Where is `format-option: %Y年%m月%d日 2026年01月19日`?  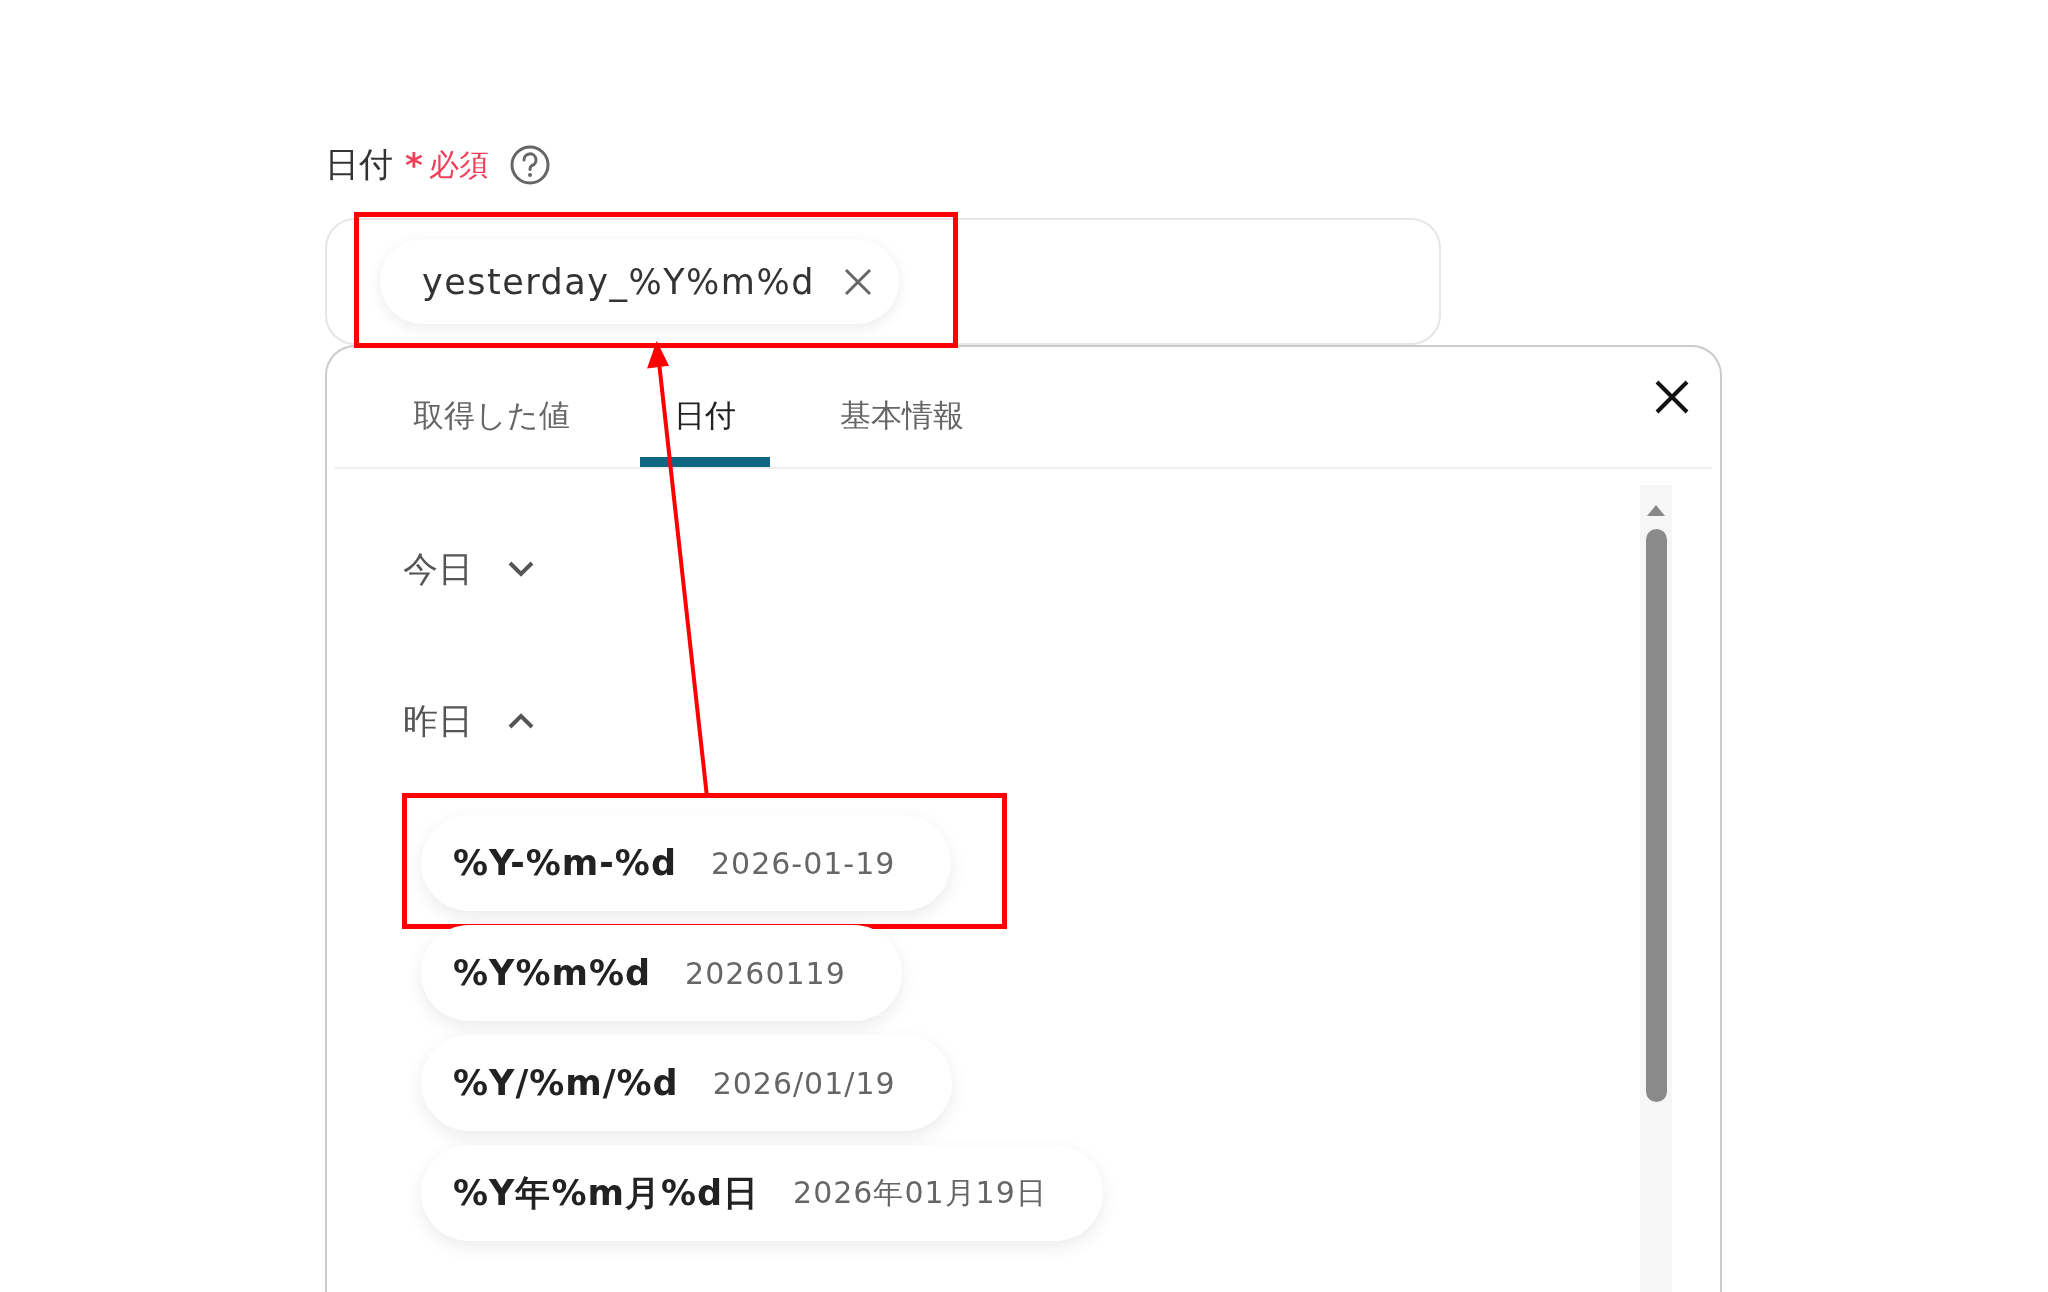
format-option: %Y年%m月%d日 2026年01月19日 is located at coordinates (762, 1193).